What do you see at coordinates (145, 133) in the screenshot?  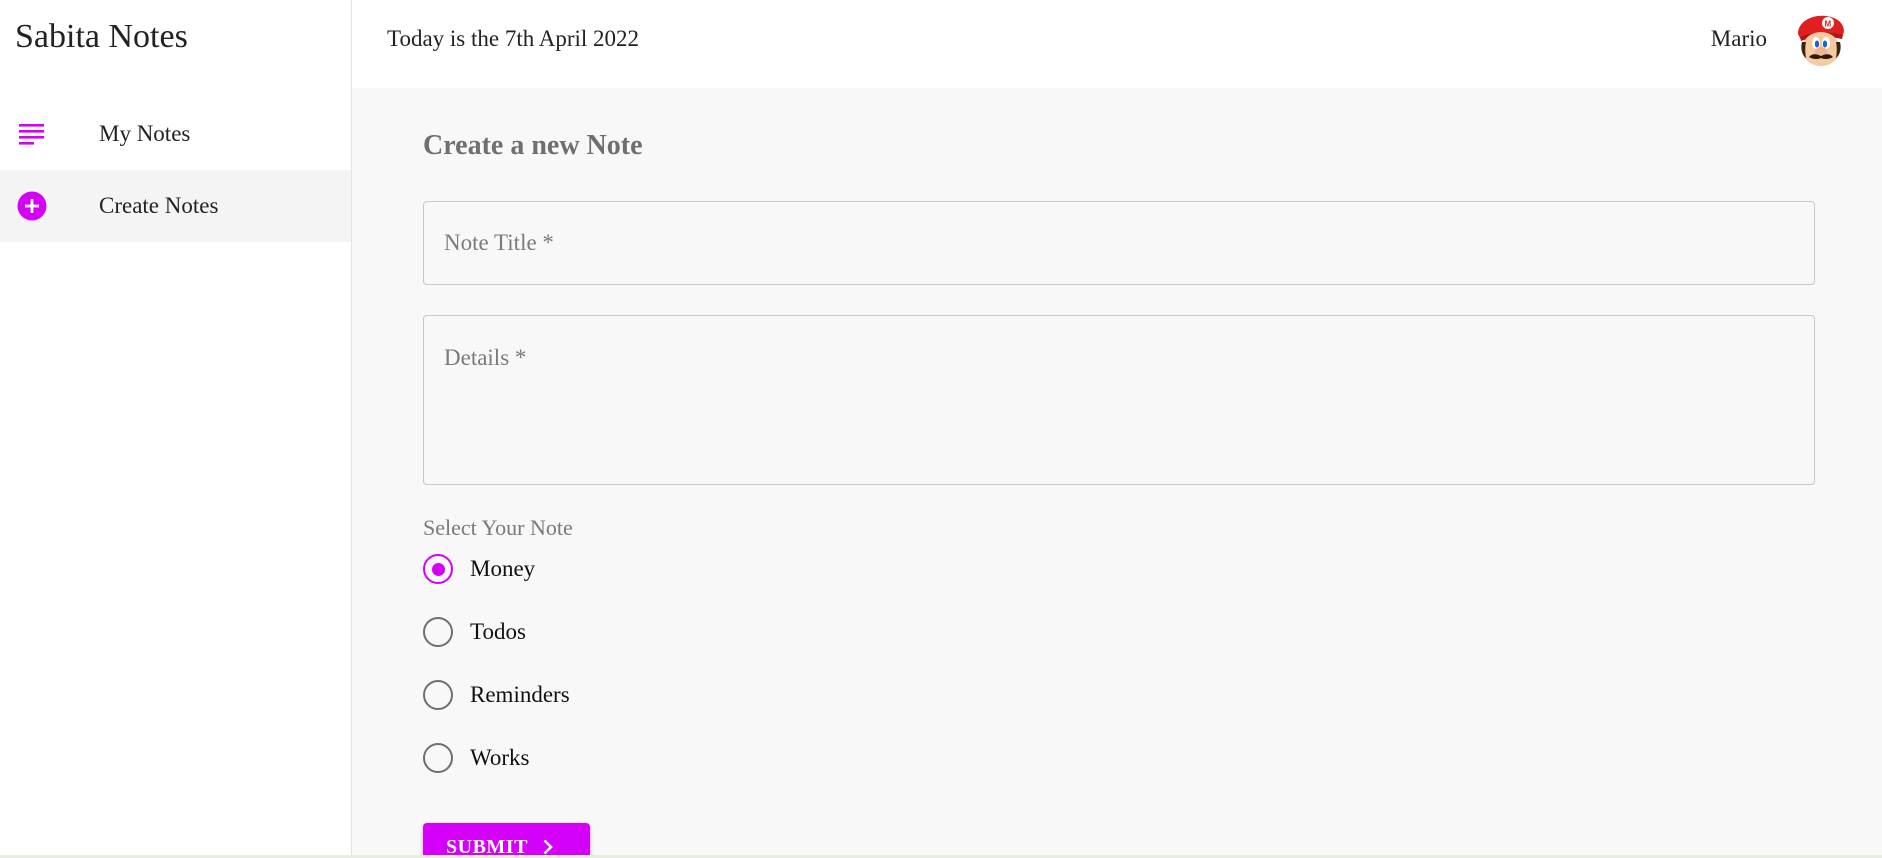 I see `sidebar-item-label: My Notes` at bounding box center [145, 133].